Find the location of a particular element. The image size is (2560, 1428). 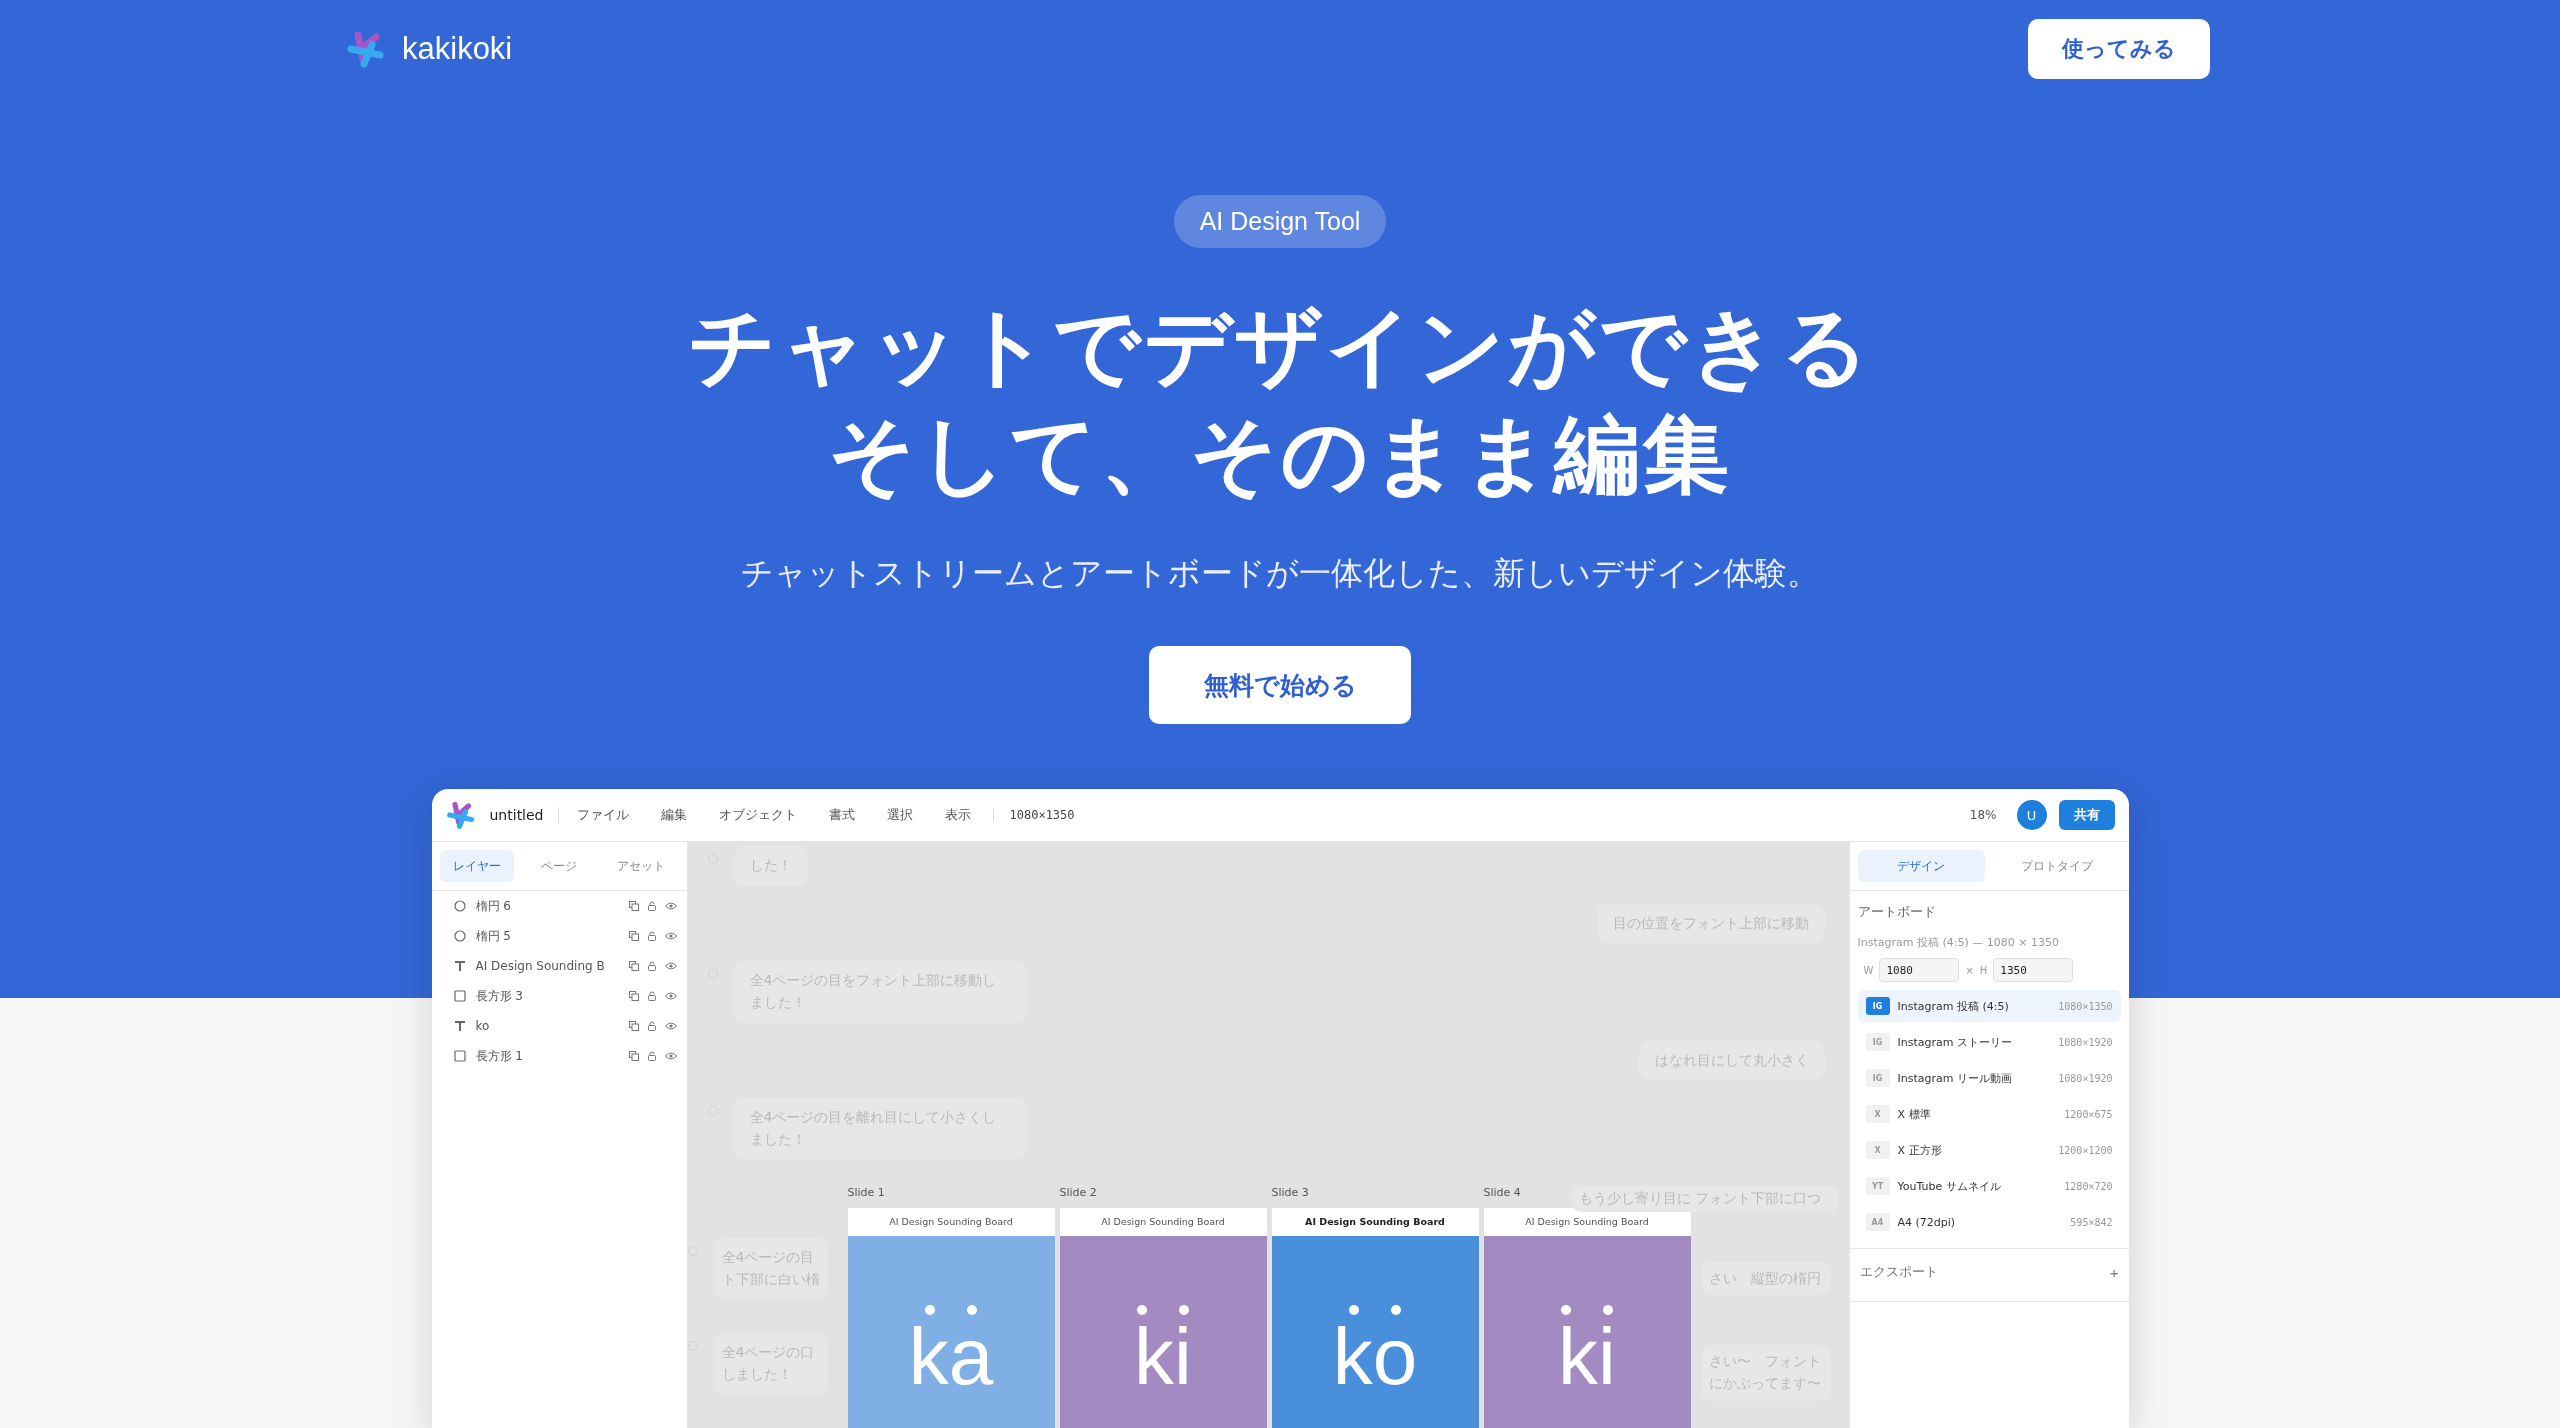

layer-name: 長方形 1 is located at coordinates (547, 1056).